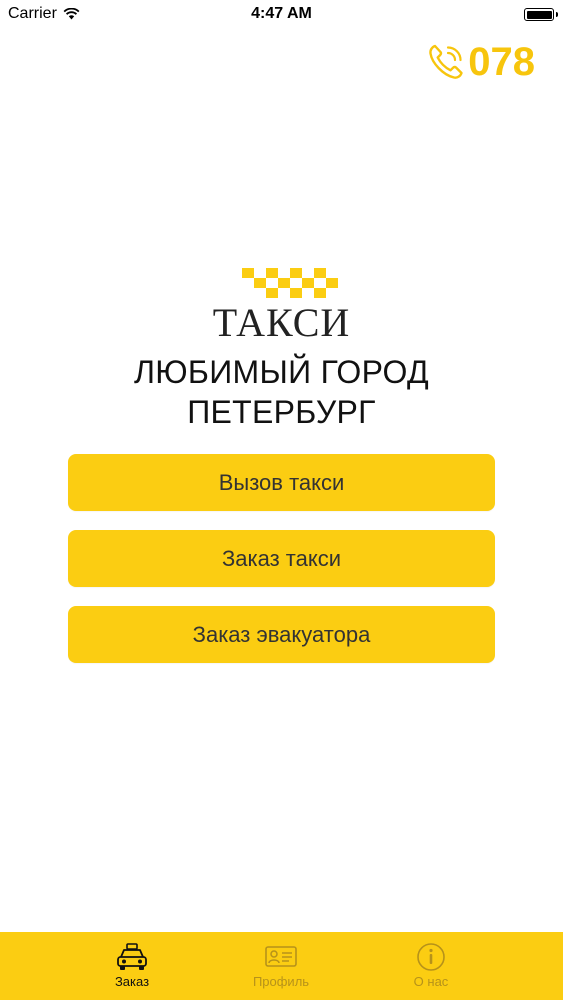 This screenshot has width=563, height=1000. What do you see at coordinates (281, 392) in the screenshot?
I see `tagline: ЛЮБИМЫЙ ГОРОД ПЕТЕРБУРГ` at bounding box center [281, 392].